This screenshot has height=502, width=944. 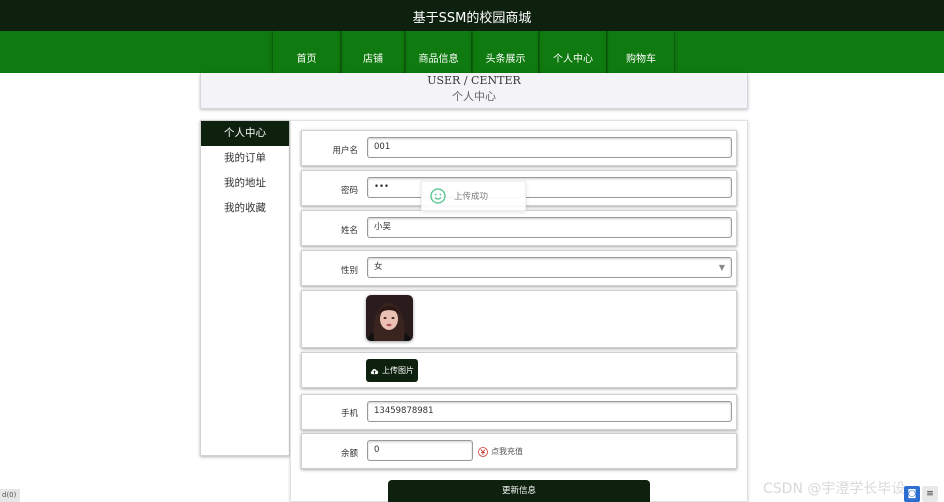 What do you see at coordinates (641, 52) in the screenshot?
I see `nav-item-cart: 购物车` at bounding box center [641, 52].